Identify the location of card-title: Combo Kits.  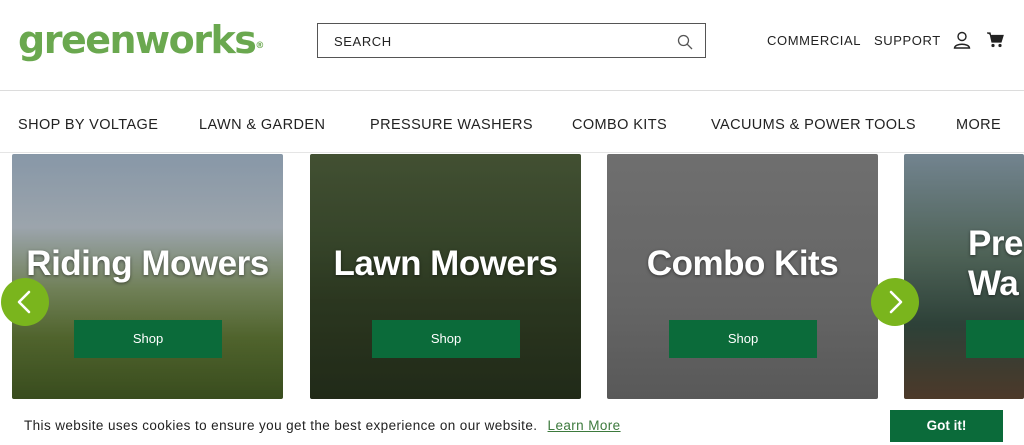
(742, 263).